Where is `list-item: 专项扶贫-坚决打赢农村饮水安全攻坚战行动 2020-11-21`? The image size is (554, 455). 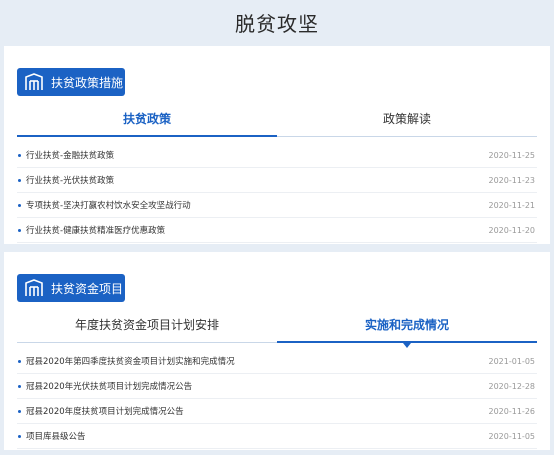
list-item: 专项扶贫-坚决打赢农村饮水安全攻坚战行动 2020-11-21 is located at coordinates (277, 205).